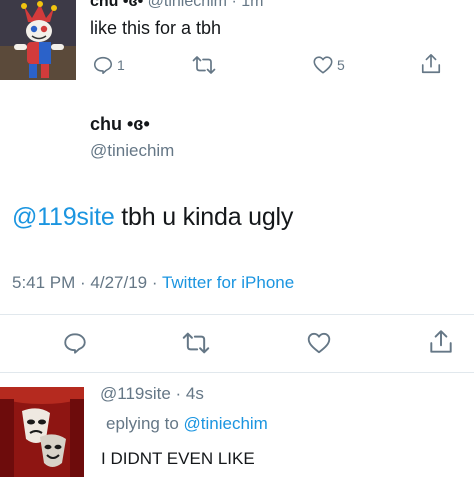 This screenshot has height=477, width=474. I want to click on theater-masks-avatar-image, so click(42, 432).